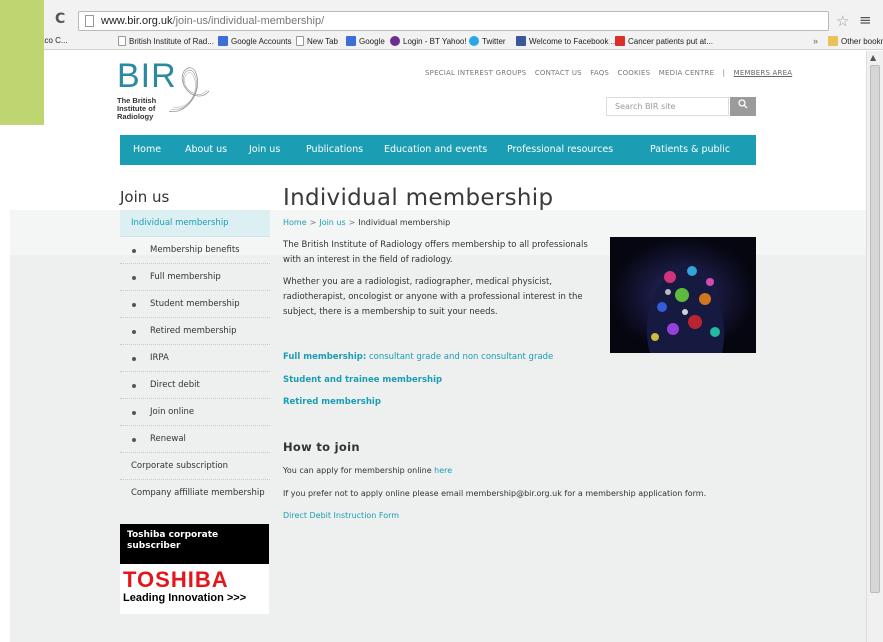 The image size is (883, 642). I want to click on util-link-contact-us: CONTACT US, so click(558, 73).